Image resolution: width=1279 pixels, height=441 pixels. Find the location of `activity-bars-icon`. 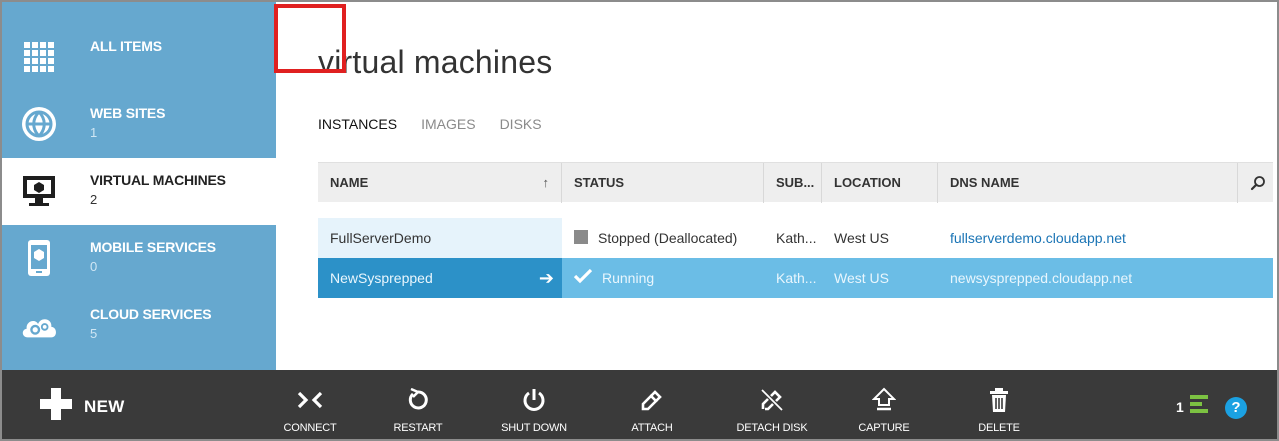

activity-bars-icon is located at coordinates (1199, 406).